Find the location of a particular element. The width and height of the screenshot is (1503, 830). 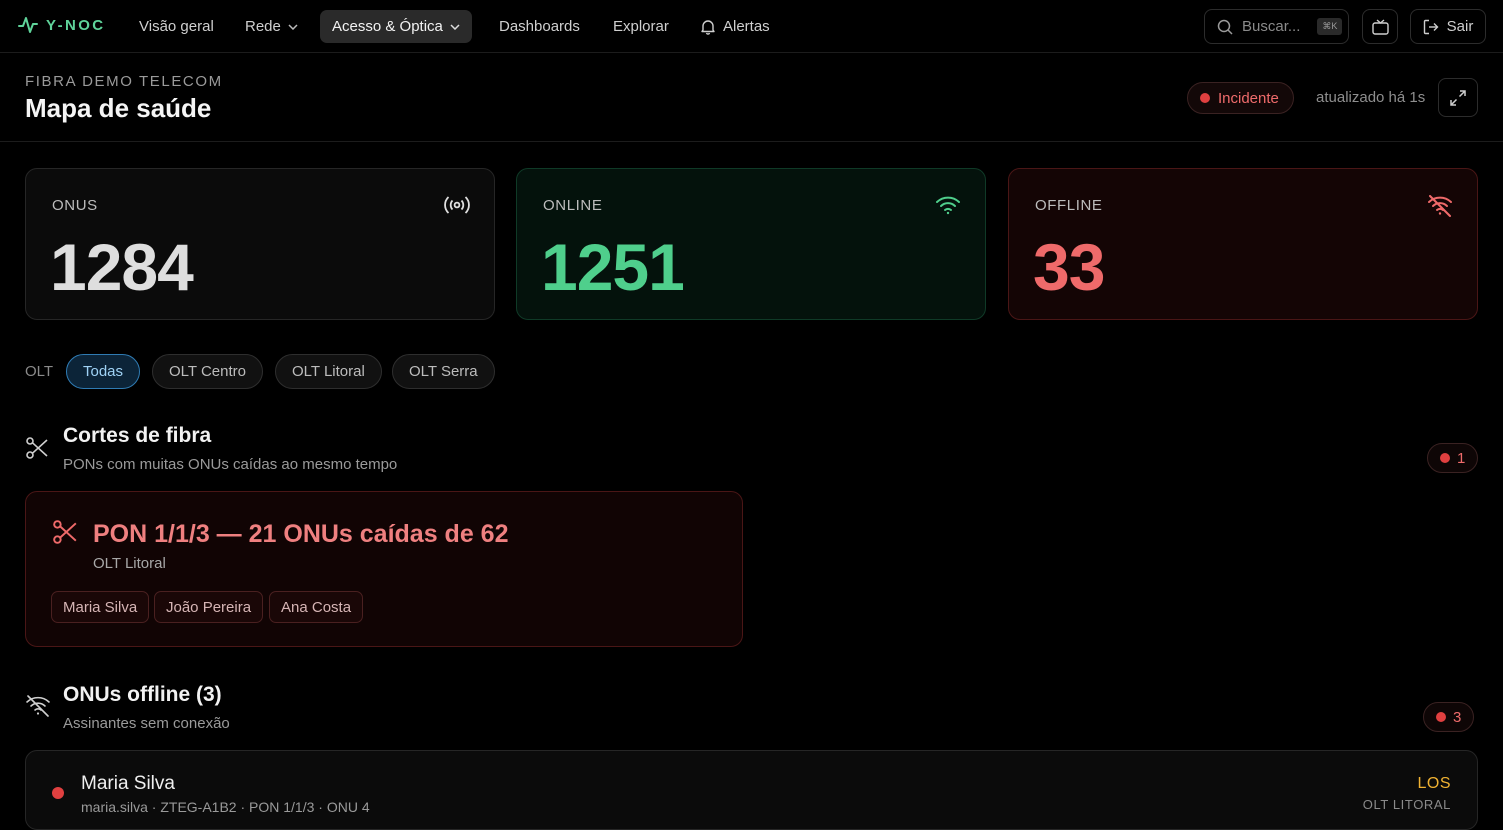

updated-timestamp: atualizado há 1s is located at coordinates (1371, 97).